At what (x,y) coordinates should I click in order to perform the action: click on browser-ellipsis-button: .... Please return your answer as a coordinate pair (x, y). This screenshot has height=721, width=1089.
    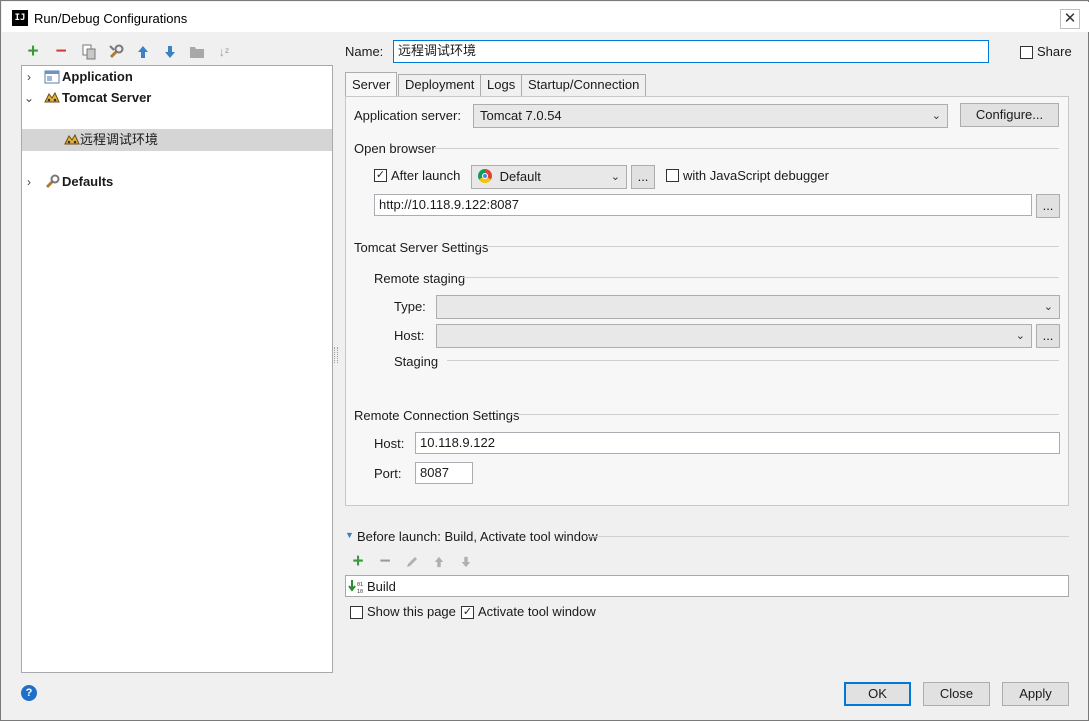
    Looking at the image, I should click on (643, 177).